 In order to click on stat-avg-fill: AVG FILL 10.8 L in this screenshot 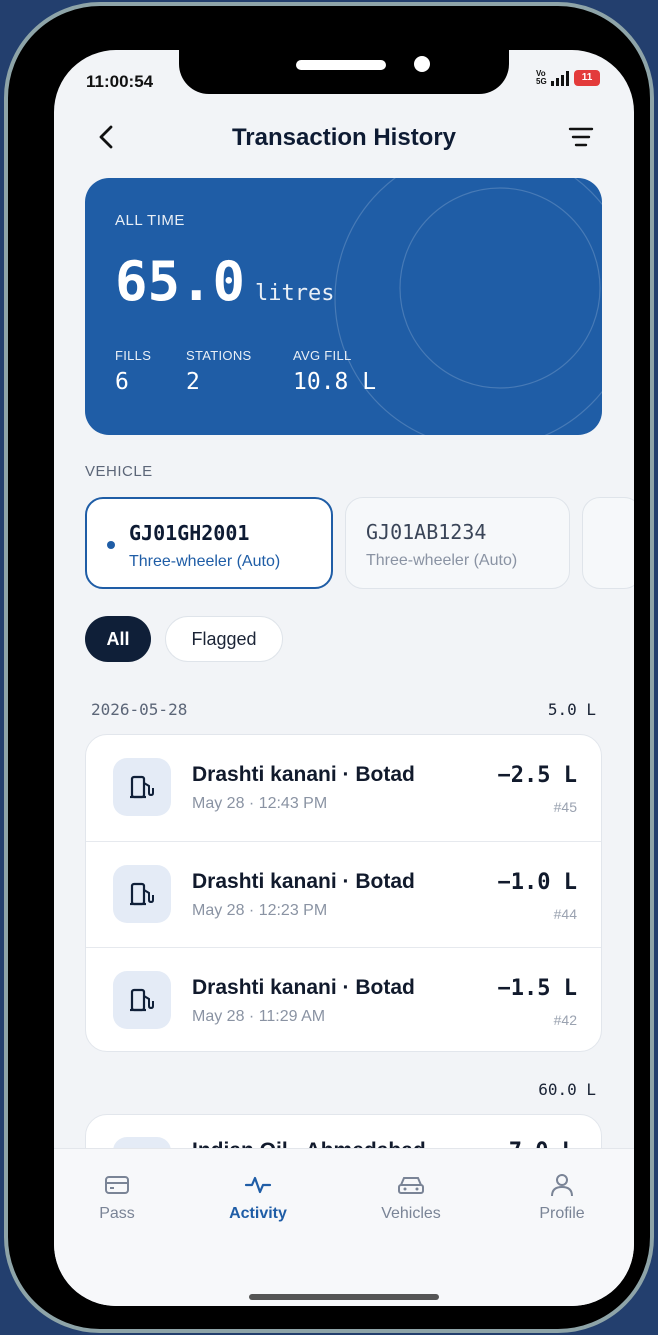, I will do `click(334, 371)`.